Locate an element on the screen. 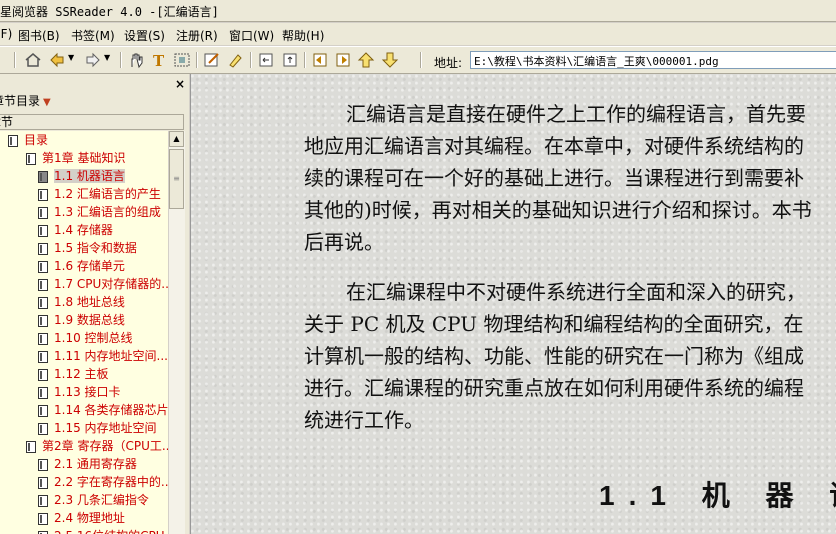 This screenshot has height=534, width=836. annotate-icon is located at coordinates (212, 60).